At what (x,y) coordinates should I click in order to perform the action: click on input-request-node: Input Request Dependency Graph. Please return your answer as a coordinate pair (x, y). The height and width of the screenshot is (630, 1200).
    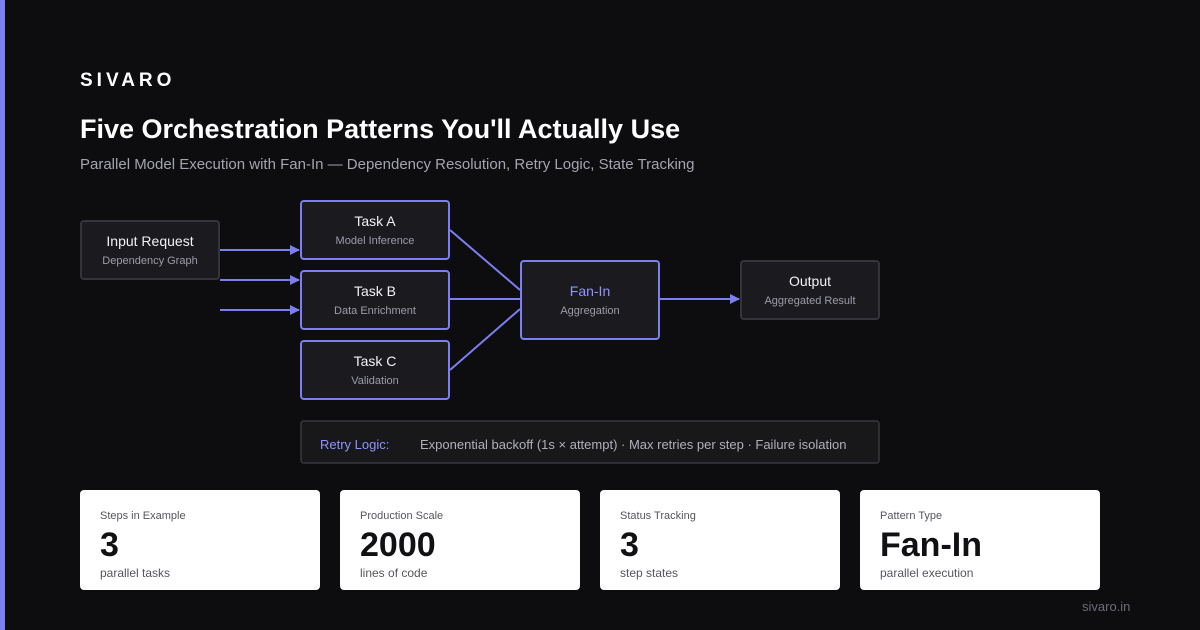
    Looking at the image, I should click on (150, 250).